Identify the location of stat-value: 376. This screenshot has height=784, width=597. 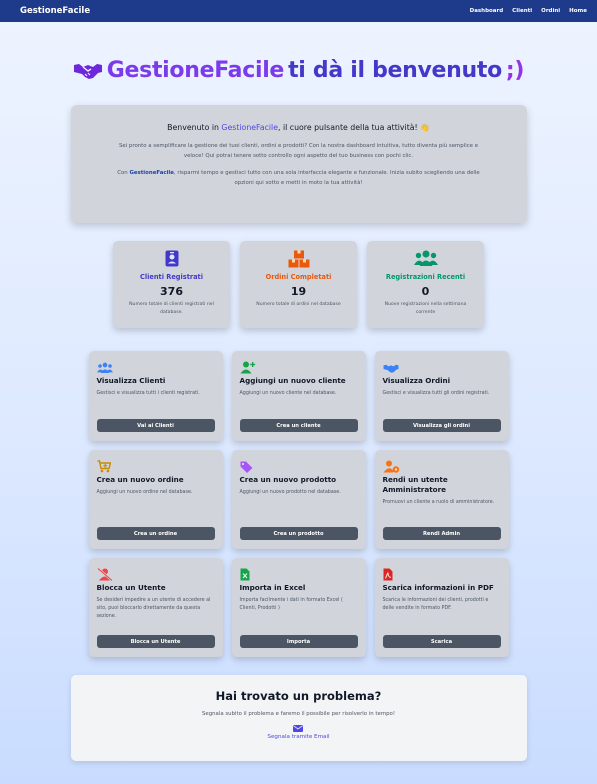
(171, 291).